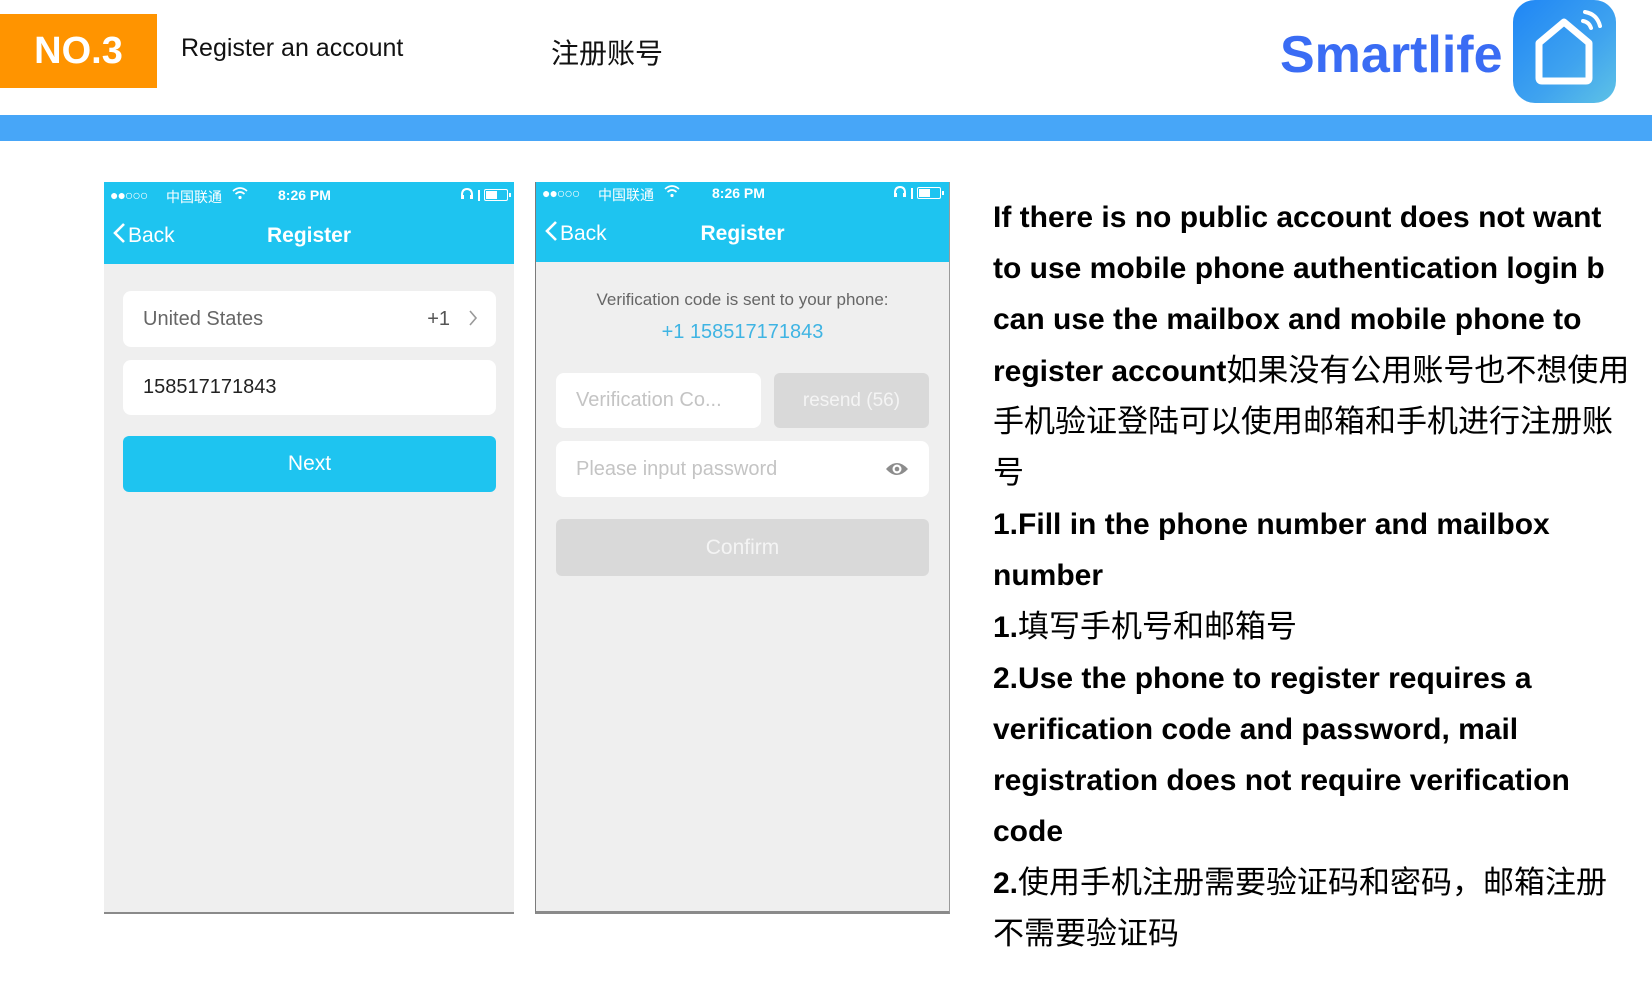 This screenshot has height=998, width=1652. What do you see at coordinates (1006, 627) in the screenshot?
I see `step1-zh-number: 1.` at bounding box center [1006, 627].